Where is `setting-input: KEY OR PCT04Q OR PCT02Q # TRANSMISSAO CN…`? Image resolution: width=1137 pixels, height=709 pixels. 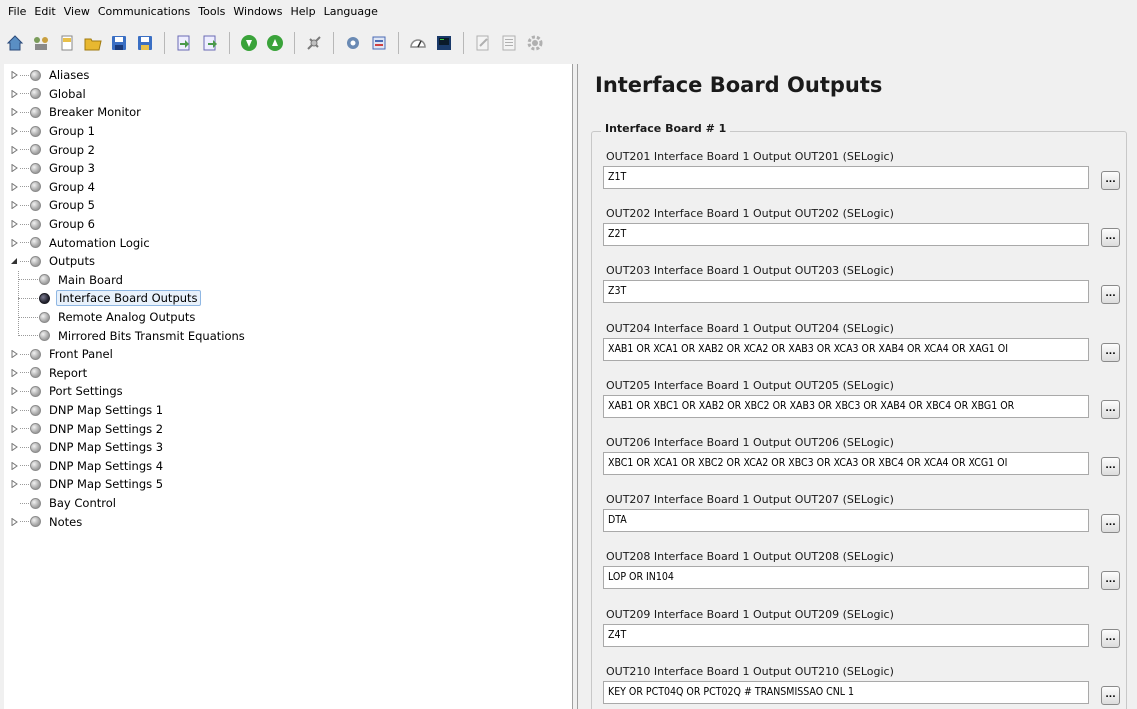 setting-input: KEY OR PCT04Q OR PCT02Q # TRANSMISSAO CN… is located at coordinates (846, 692).